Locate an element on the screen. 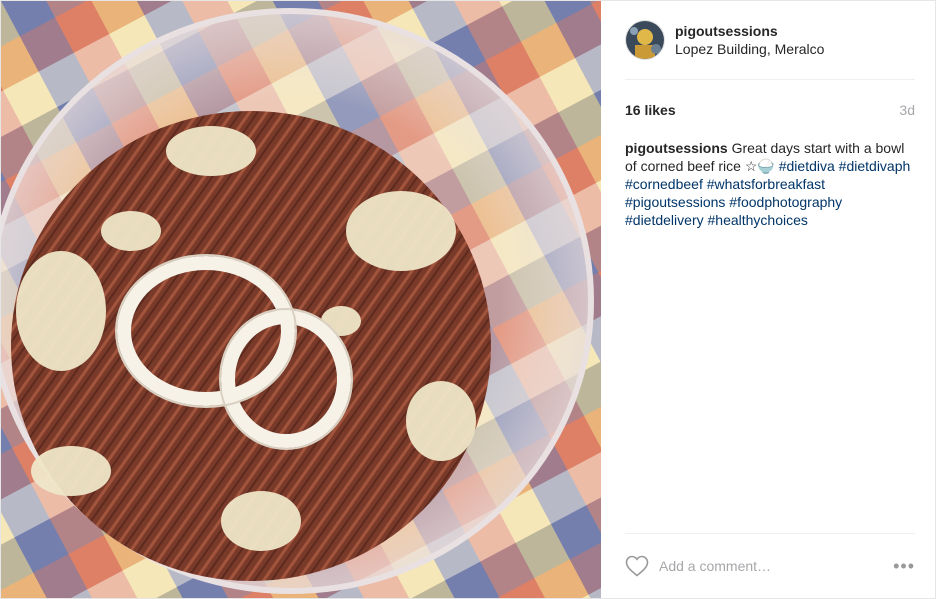 The width and height of the screenshot is (936, 599). hashtag-link: #whatsforbreakfast is located at coordinates (766, 184).